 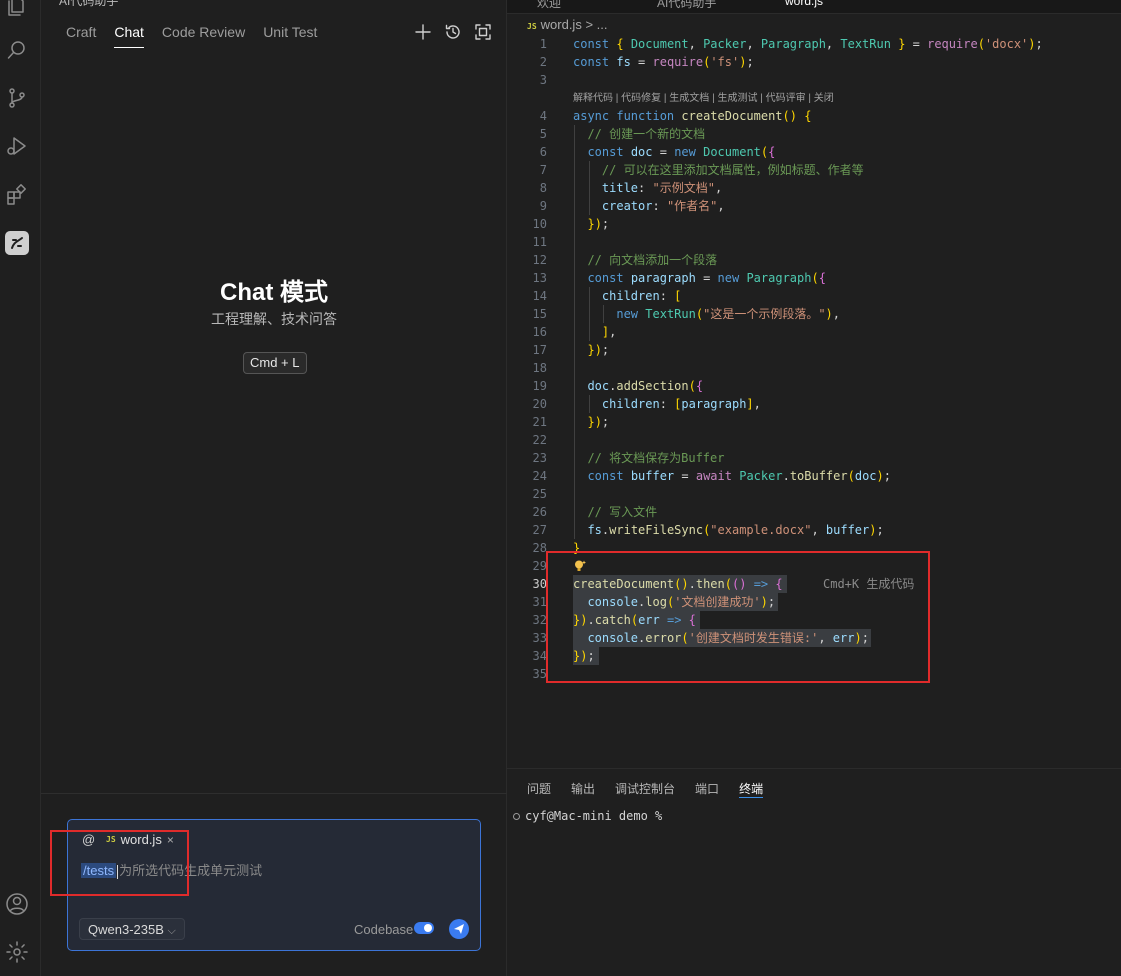 What do you see at coordinates (543, 206) in the screenshot?
I see `line-number: 9` at bounding box center [543, 206].